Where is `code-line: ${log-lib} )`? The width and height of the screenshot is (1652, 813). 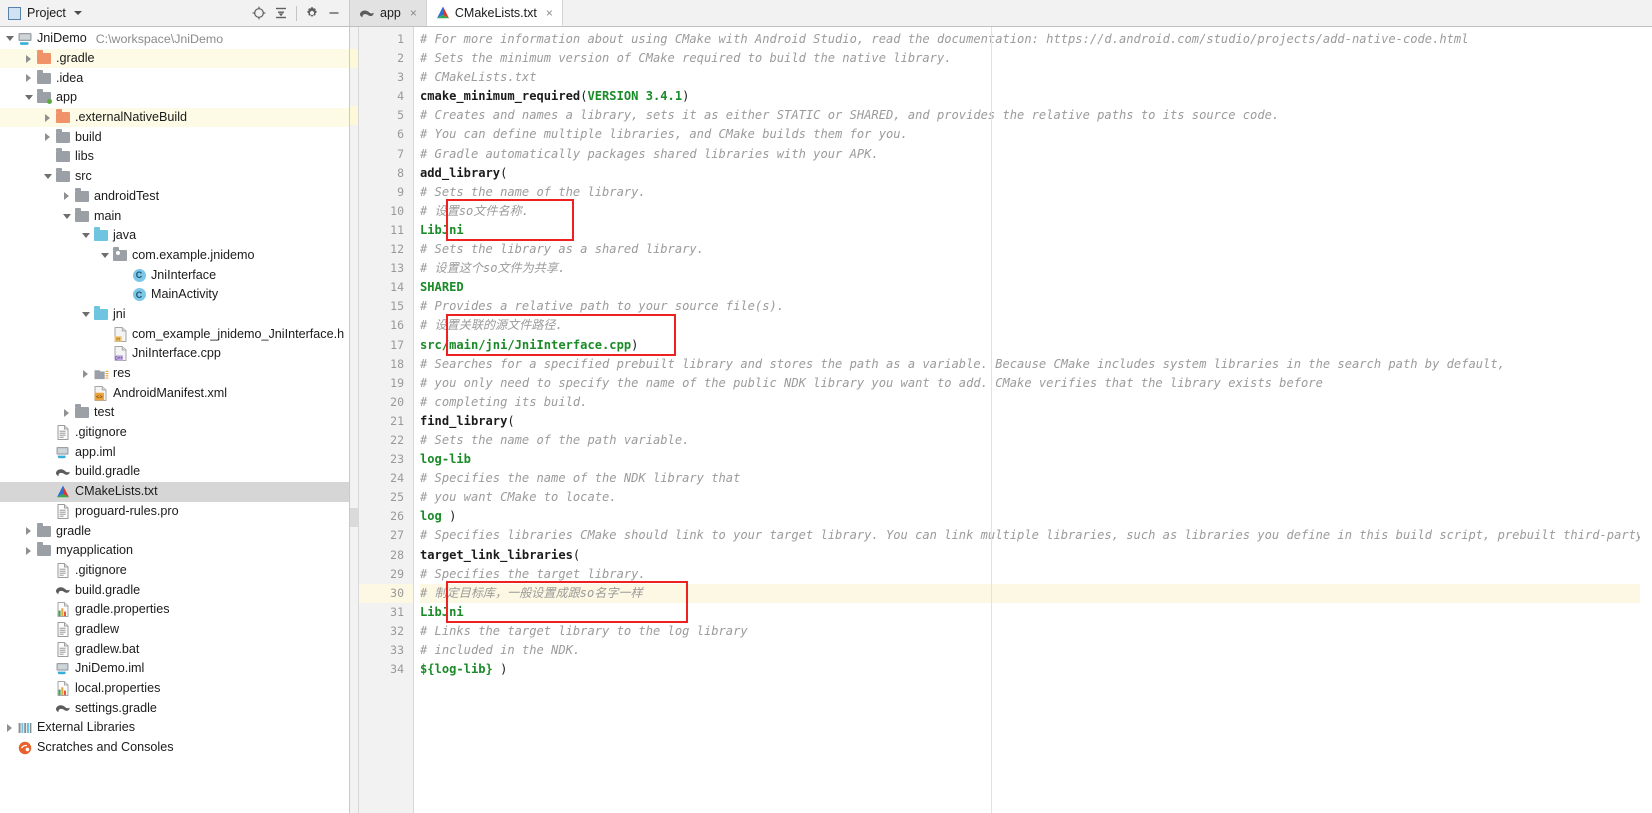 code-line: ${log-lib} ) is located at coordinates (1036, 669).